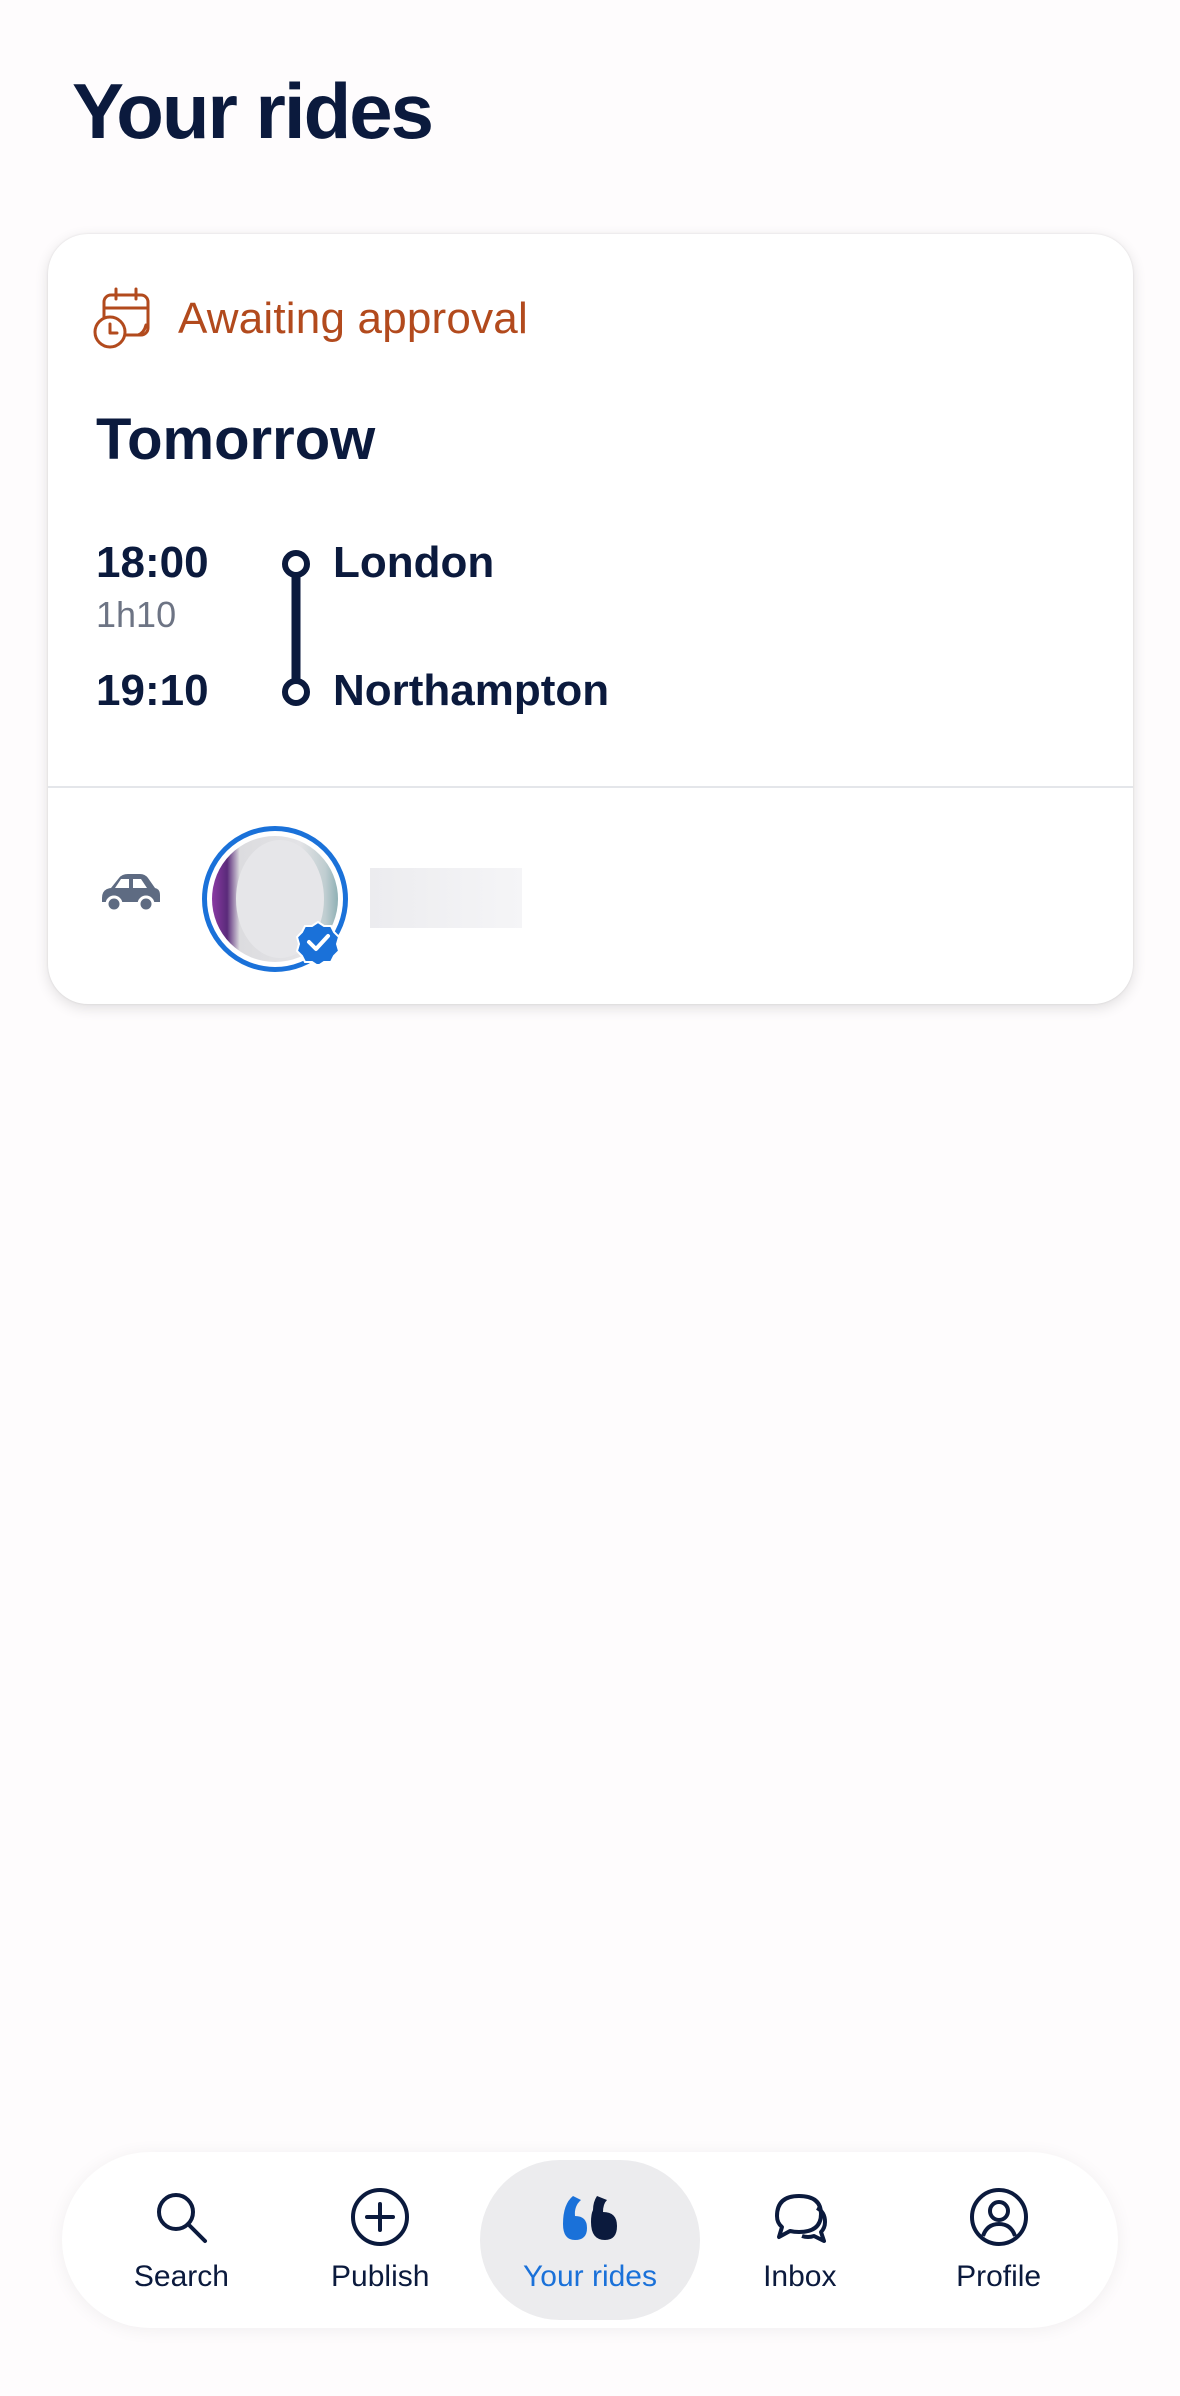 The width and height of the screenshot is (1180, 2396). What do you see at coordinates (182, 2218) in the screenshot?
I see `search-icon` at bounding box center [182, 2218].